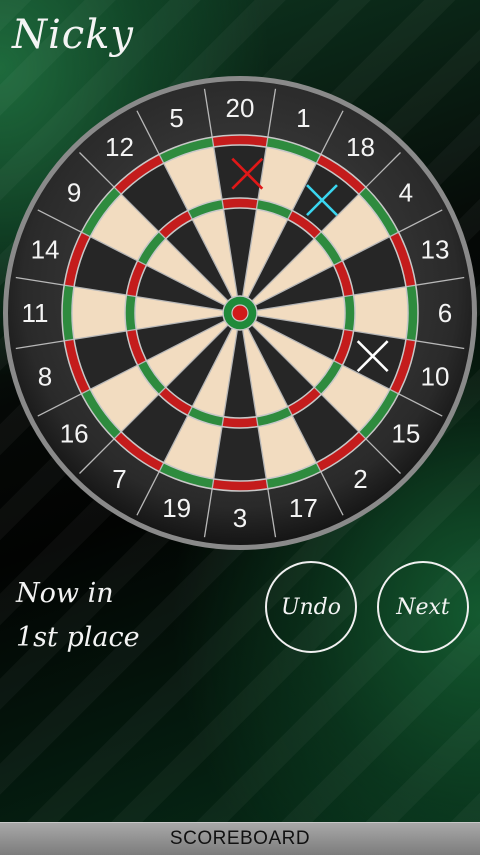  Describe the element at coordinates (240, 838) in the screenshot. I see `scoreboard-button: SCOREBOARD` at that location.